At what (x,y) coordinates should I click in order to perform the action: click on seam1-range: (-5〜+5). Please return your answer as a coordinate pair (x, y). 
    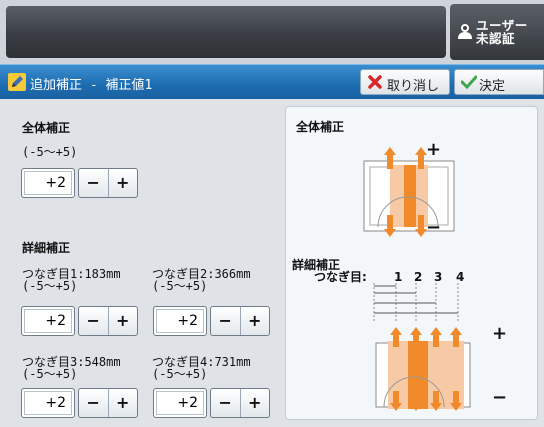
    Looking at the image, I should click on (50, 286).